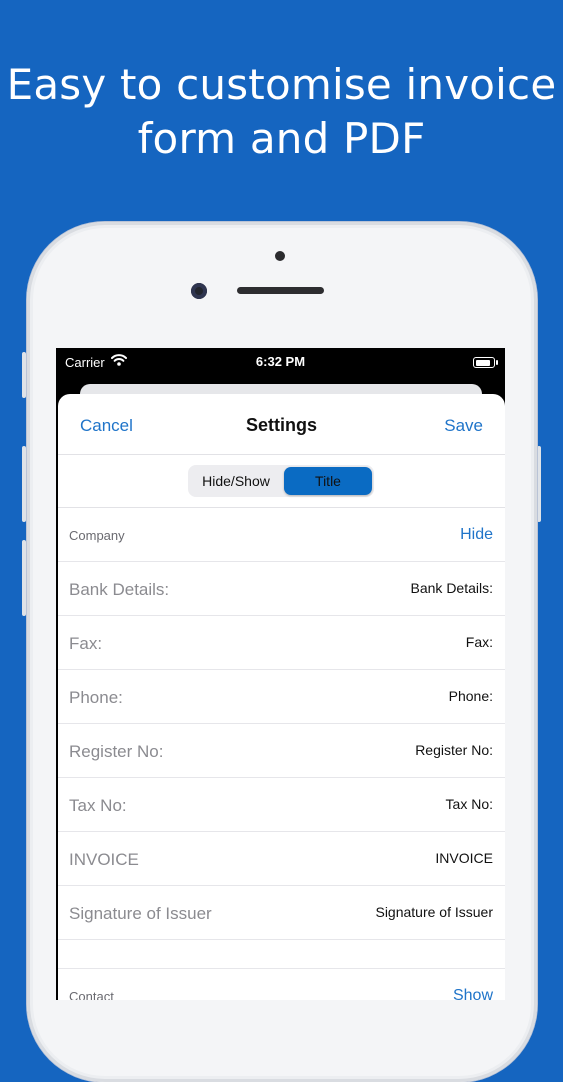 The width and height of the screenshot is (563, 1082). Describe the element at coordinates (479, 642) in the screenshot. I see `field-value: Fax:` at that location.